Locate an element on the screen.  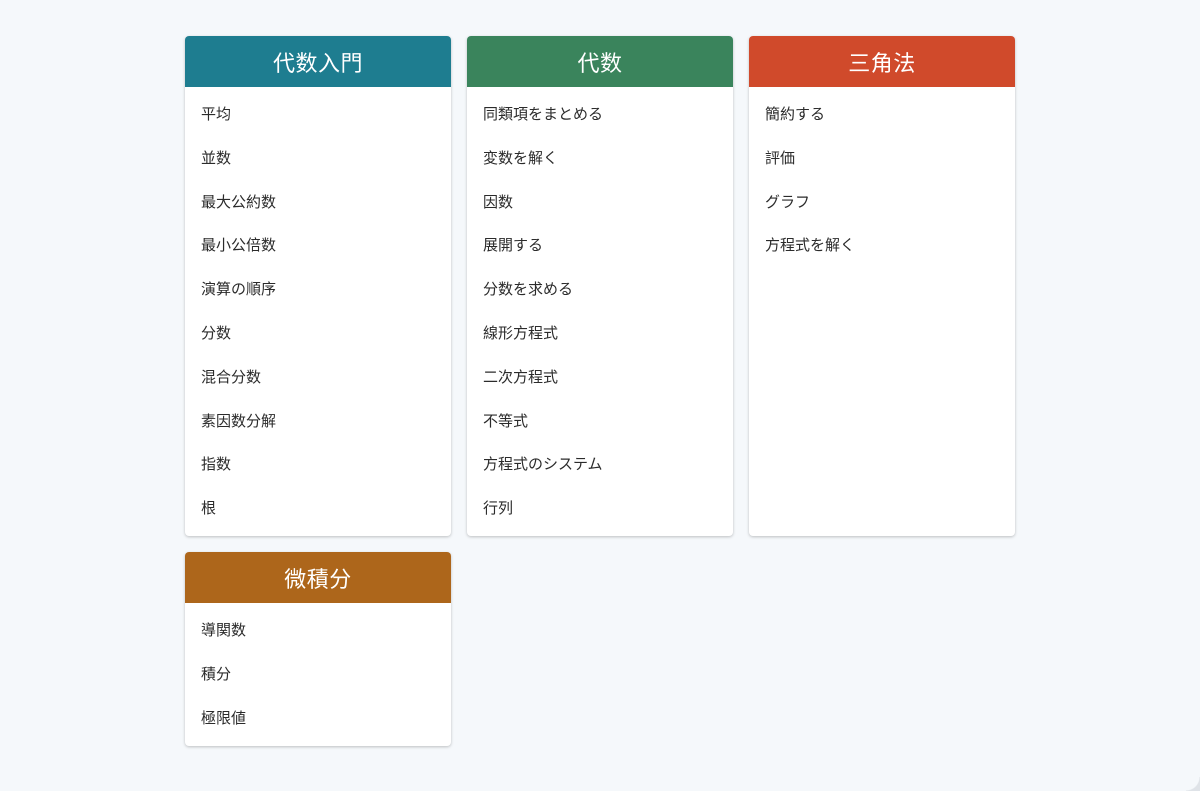
topic-item: 指数 is located at coordinates (318, 465).